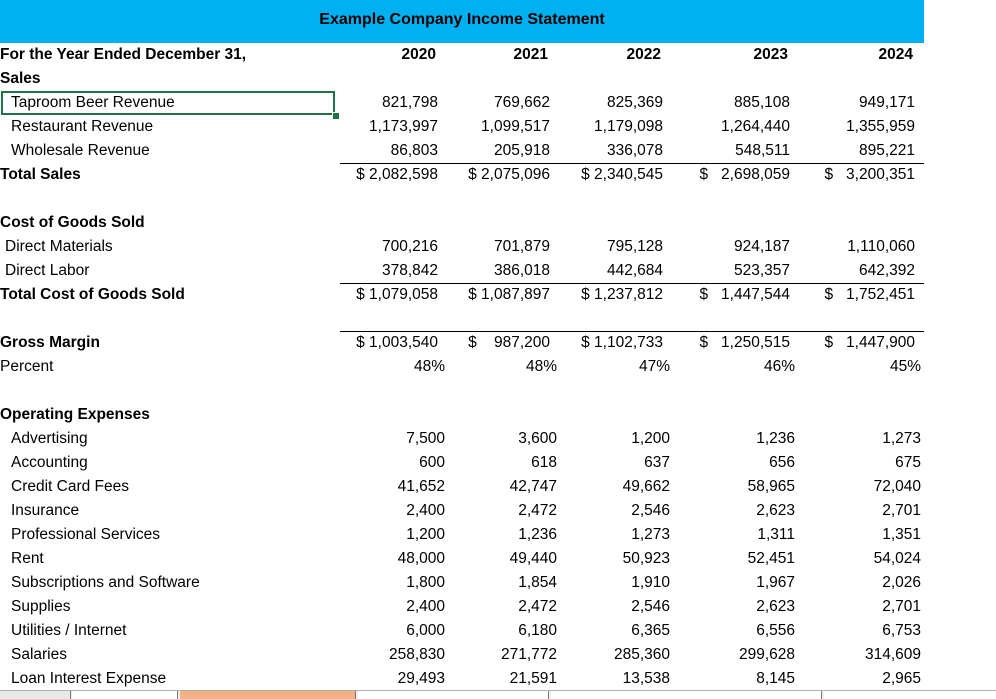 Image resolution: width=996 pixels, height=699 pixels. Describe the element at coordinates (737, 631) in the screenshot. I see `value-cell: 6,556` at that location.